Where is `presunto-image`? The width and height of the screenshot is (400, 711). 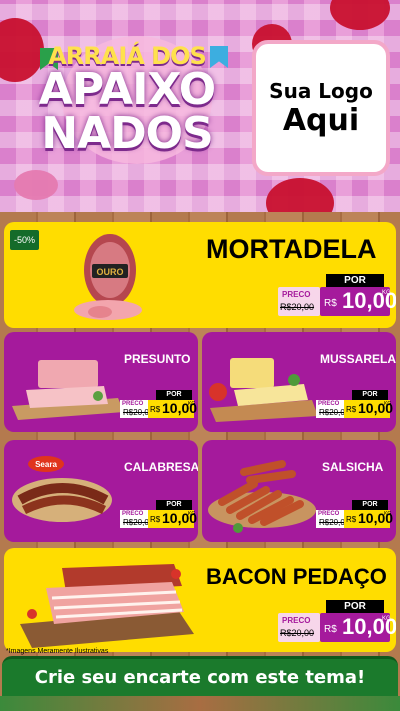 presunto-image is located at coordinates (68, 390).